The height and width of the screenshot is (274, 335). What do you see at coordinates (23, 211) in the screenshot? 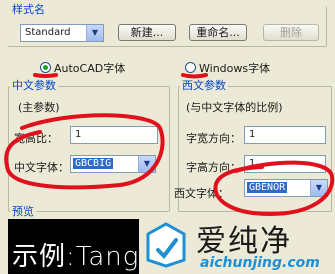
I see `preview-title: 预览` at bounding box center [23, 211].